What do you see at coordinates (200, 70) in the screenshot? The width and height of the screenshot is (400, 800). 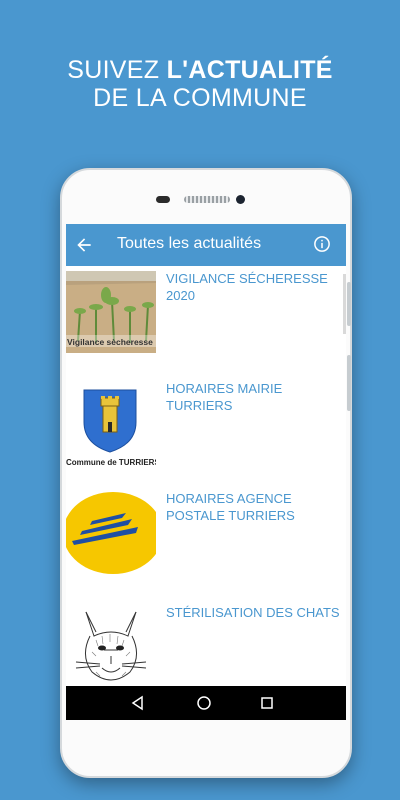 I see `headline-line-1: SUIVEZ L'ACTUALITÉ` at bounding box center [200, 70].